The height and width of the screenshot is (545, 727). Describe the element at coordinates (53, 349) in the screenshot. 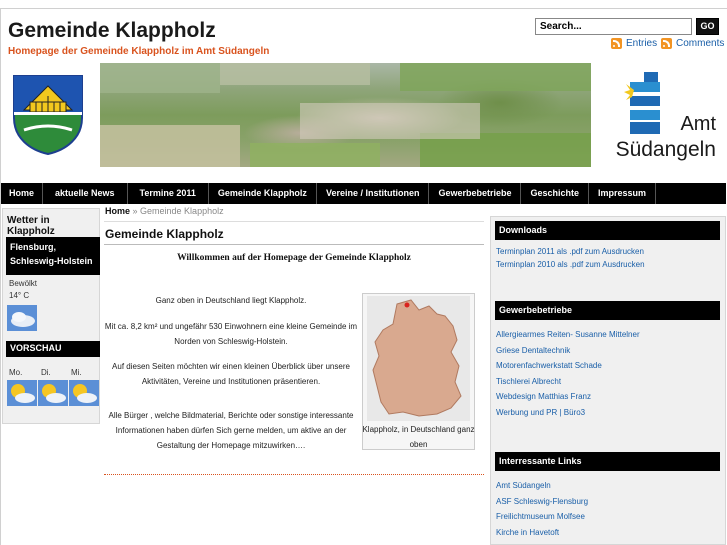

I see `forecast-title: VORSCHAU` at that location.